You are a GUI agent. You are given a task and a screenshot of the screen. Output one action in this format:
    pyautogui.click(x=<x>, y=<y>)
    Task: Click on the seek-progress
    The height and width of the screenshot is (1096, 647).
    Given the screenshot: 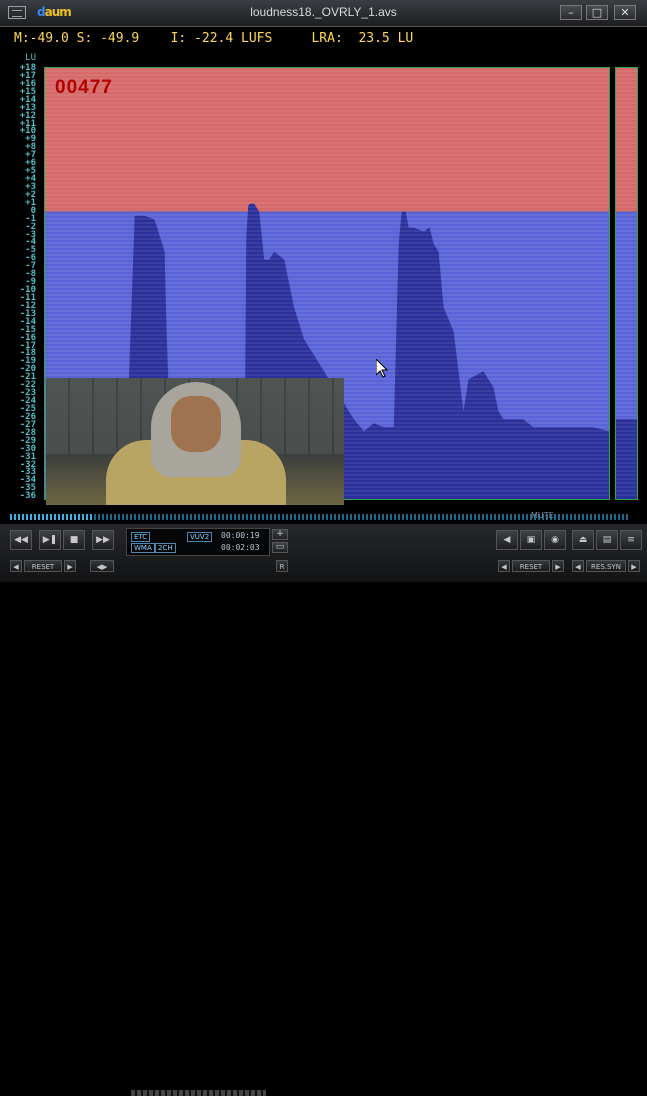 What is the action you would take?
    pyautogui.click(x=51, y=517)
    